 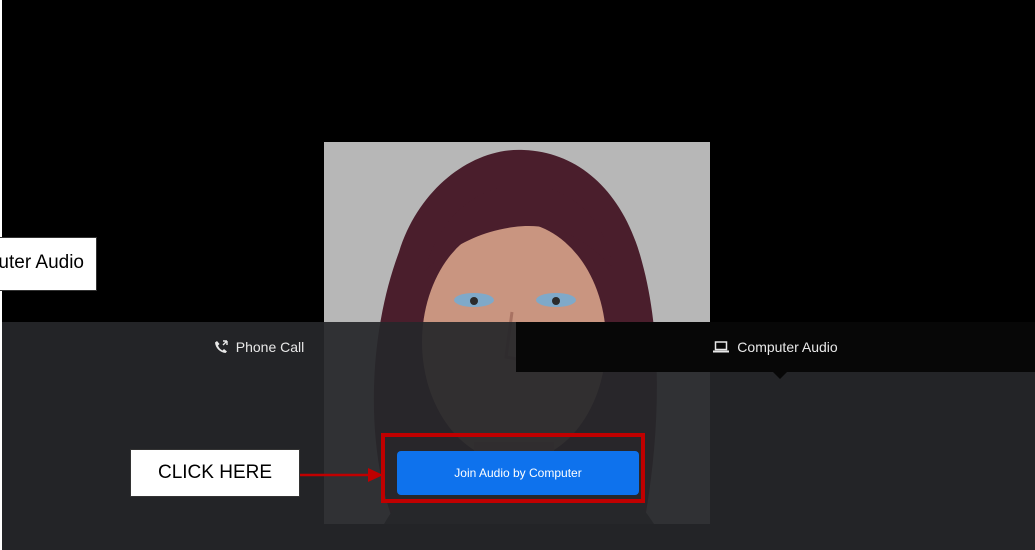 I want to click on phone-icon, so click(x=221, y=347).